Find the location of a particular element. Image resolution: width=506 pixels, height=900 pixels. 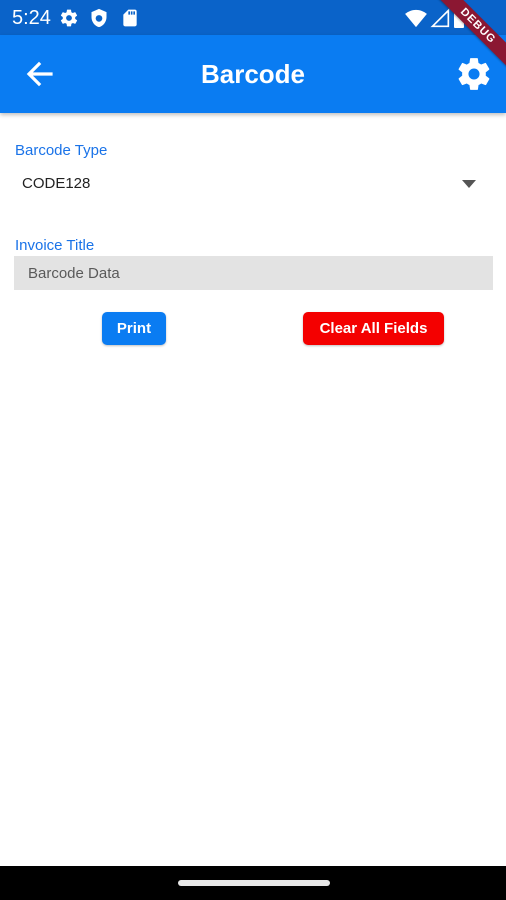

gear-icon is located at coordinates (474, 74).